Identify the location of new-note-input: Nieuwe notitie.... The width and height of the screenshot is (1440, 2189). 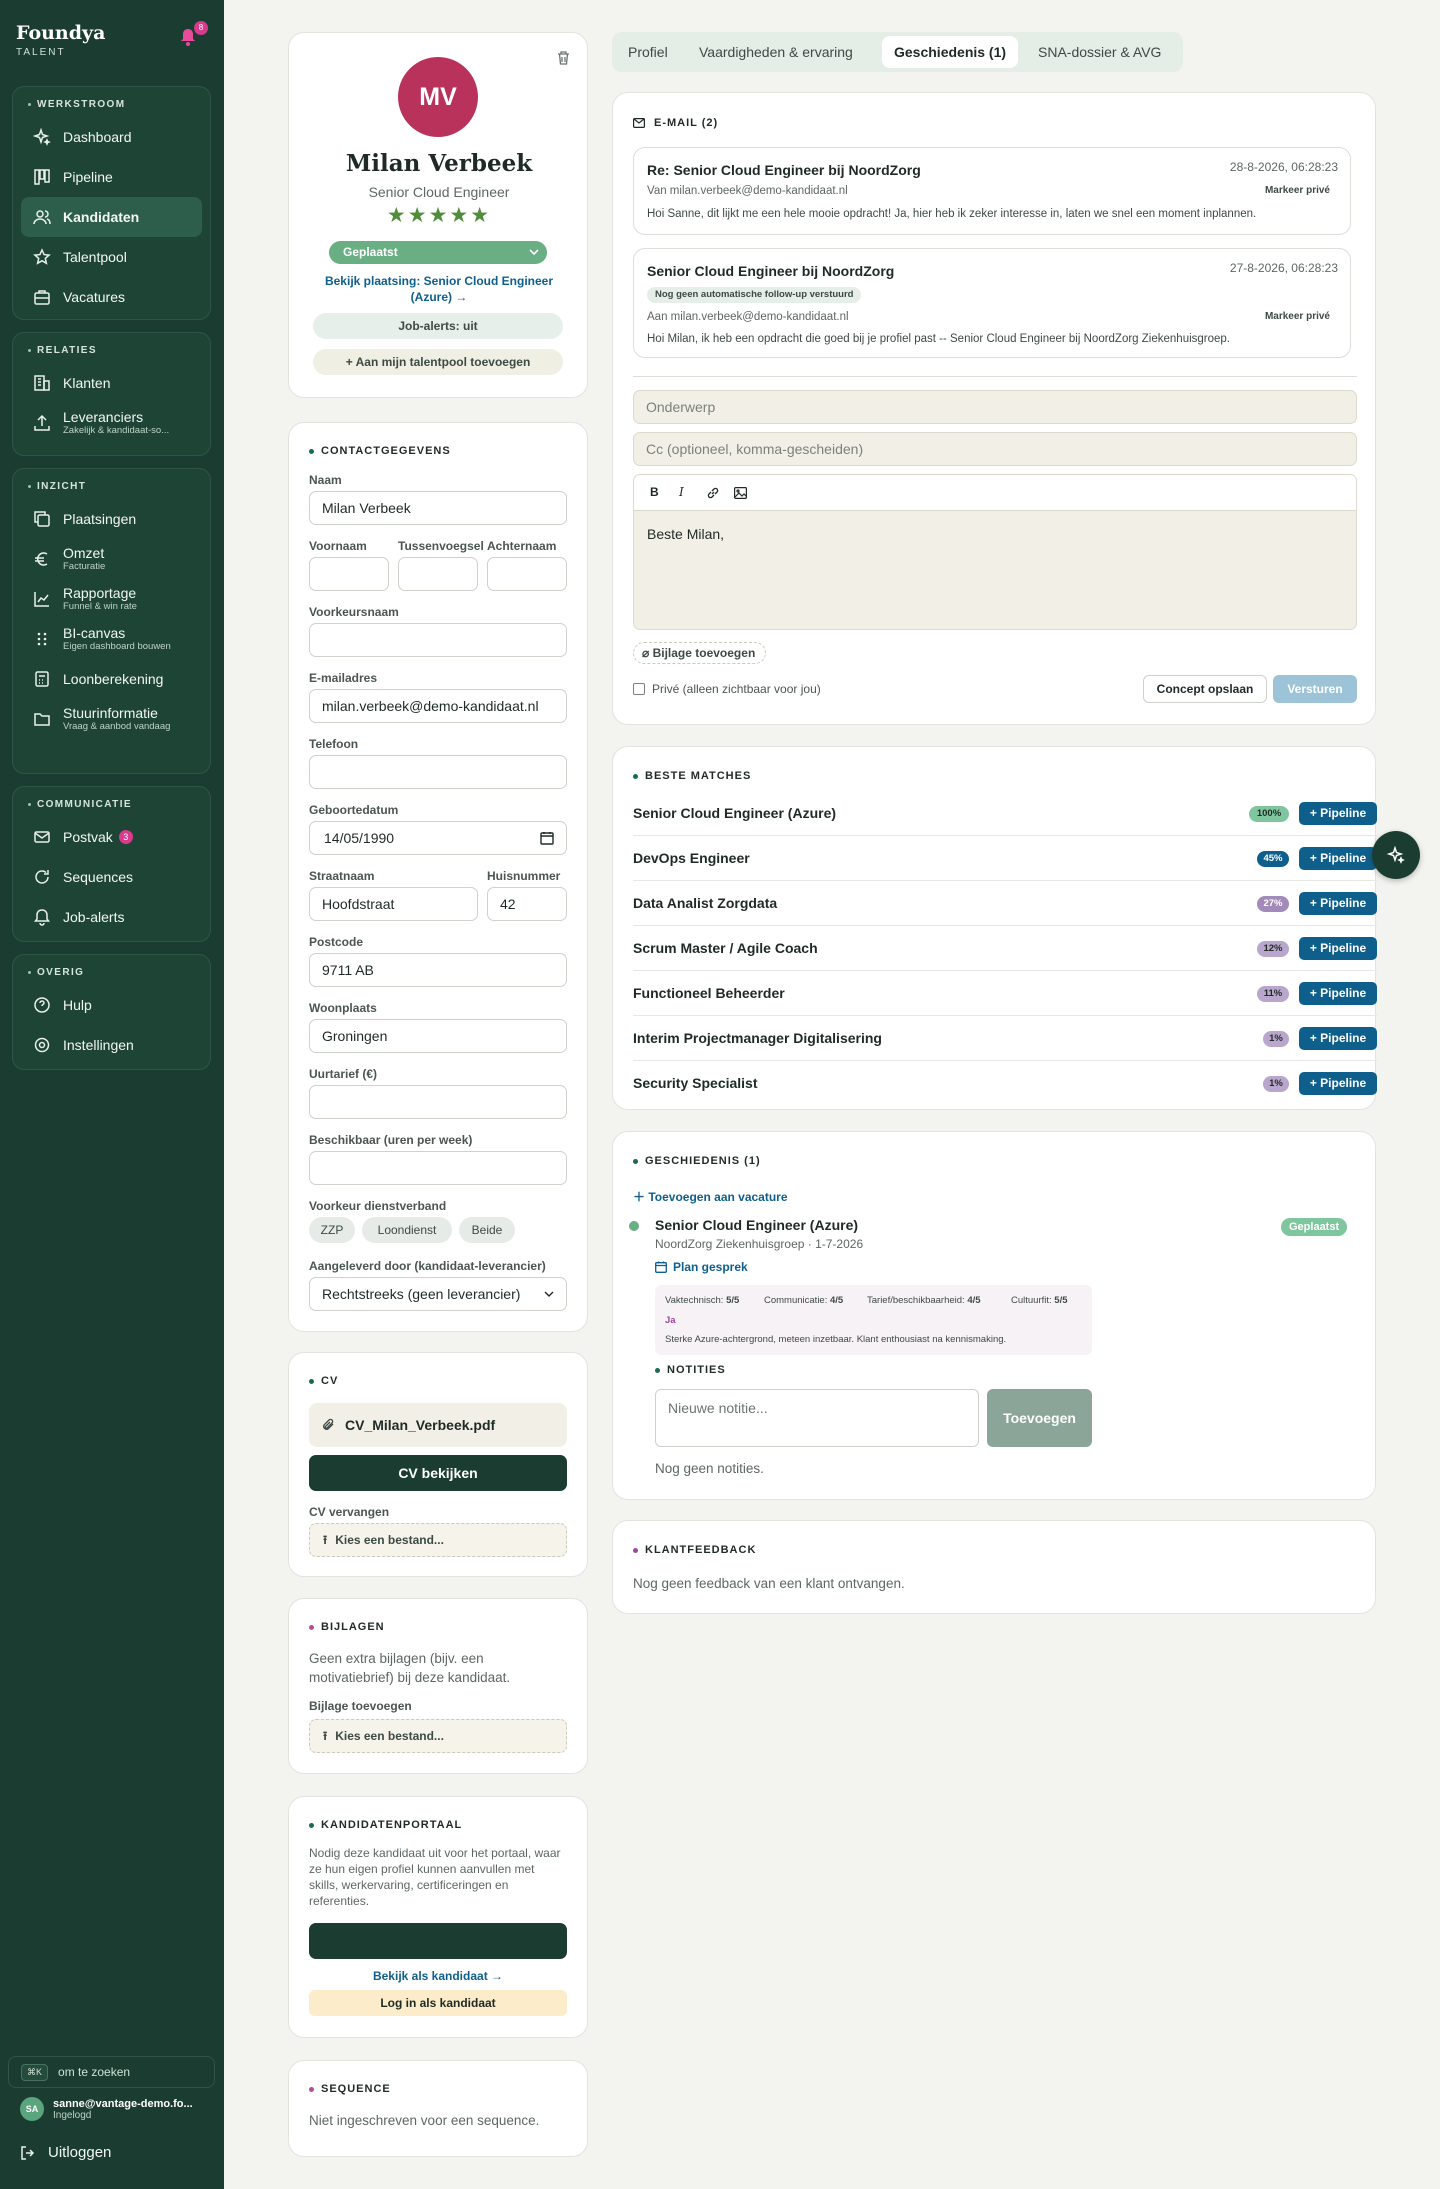
(817, 1418).